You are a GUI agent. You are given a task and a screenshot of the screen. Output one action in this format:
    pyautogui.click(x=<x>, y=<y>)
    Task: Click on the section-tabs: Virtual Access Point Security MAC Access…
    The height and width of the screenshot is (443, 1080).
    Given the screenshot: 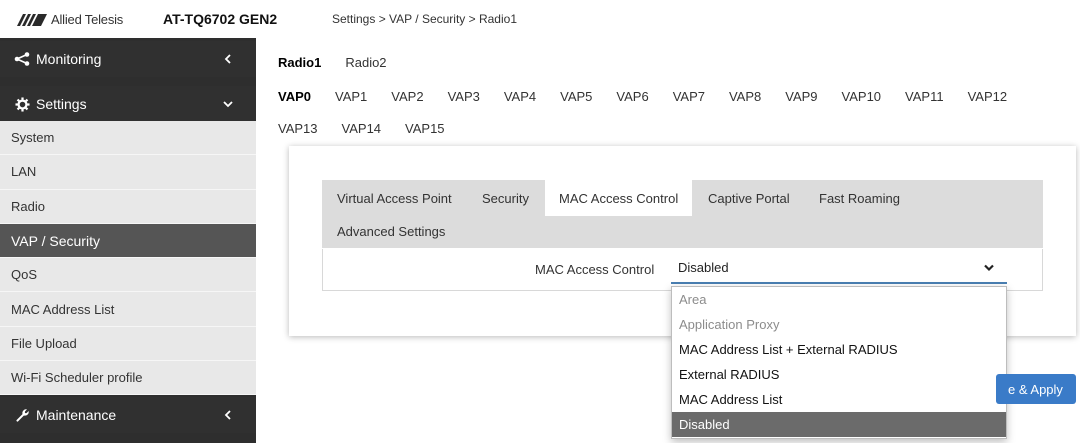 What is the action you would take?
    pyautogui.click(x=682, y=214)
    